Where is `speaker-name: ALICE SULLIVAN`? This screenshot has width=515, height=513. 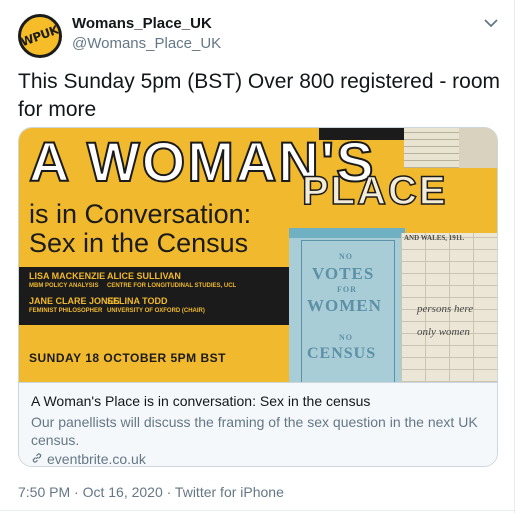
speaker-name: ALICE SULLIVAN is located at coordinates (144, 276).